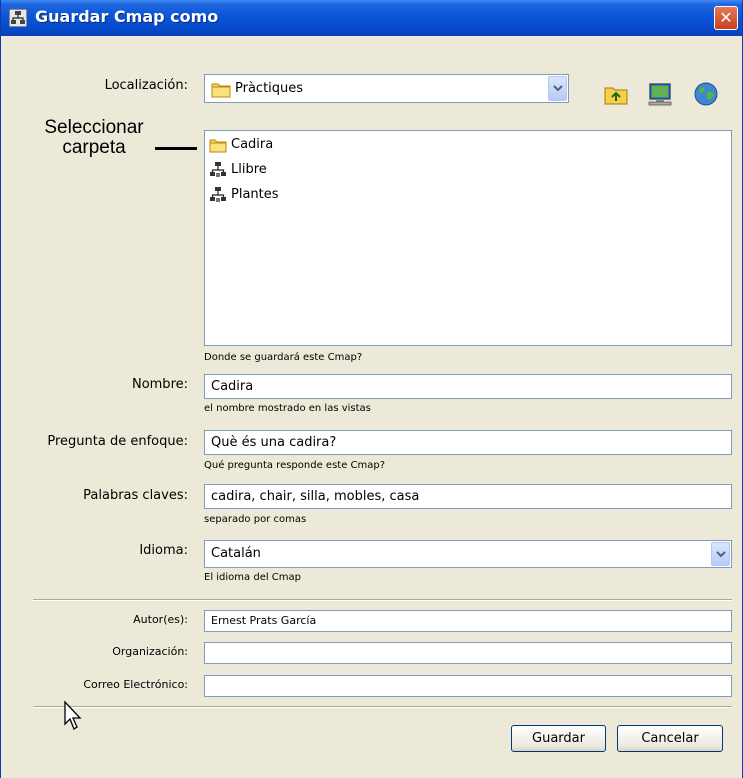  I want to click on keywords-label: Palabras claves:, so click(135, 495).